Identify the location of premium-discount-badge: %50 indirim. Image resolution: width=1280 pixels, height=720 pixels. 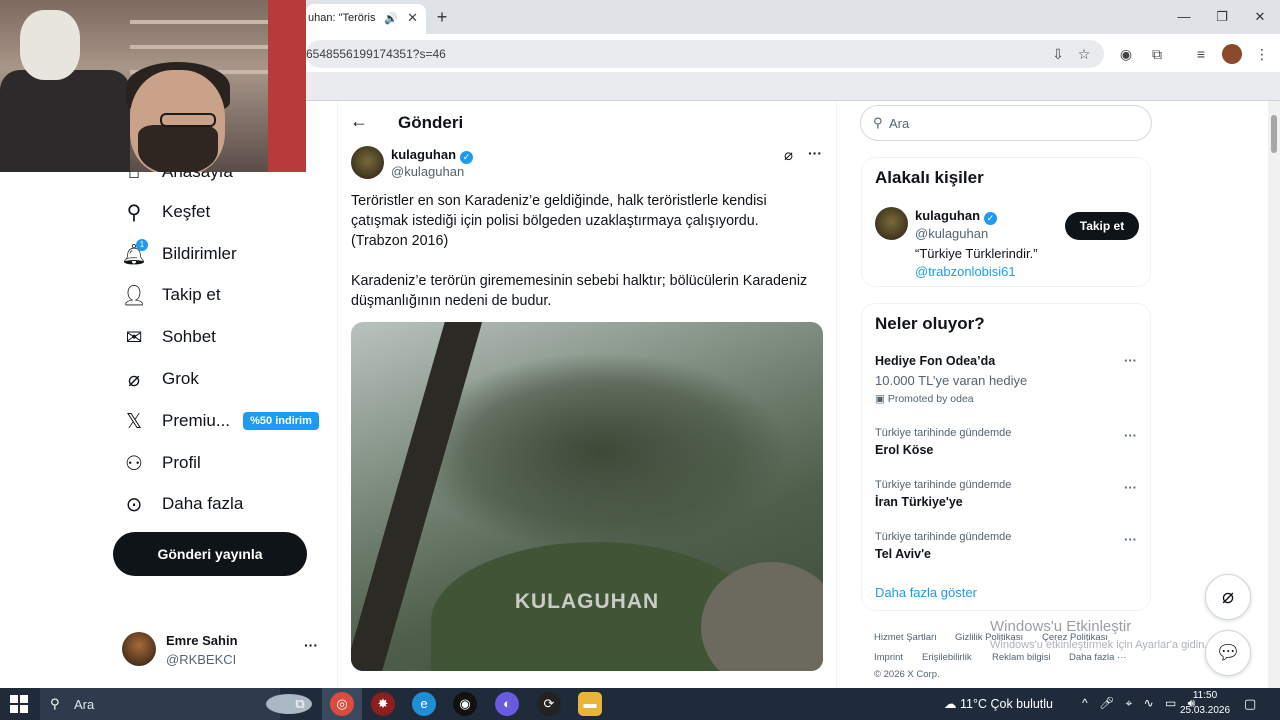
(281, 421).